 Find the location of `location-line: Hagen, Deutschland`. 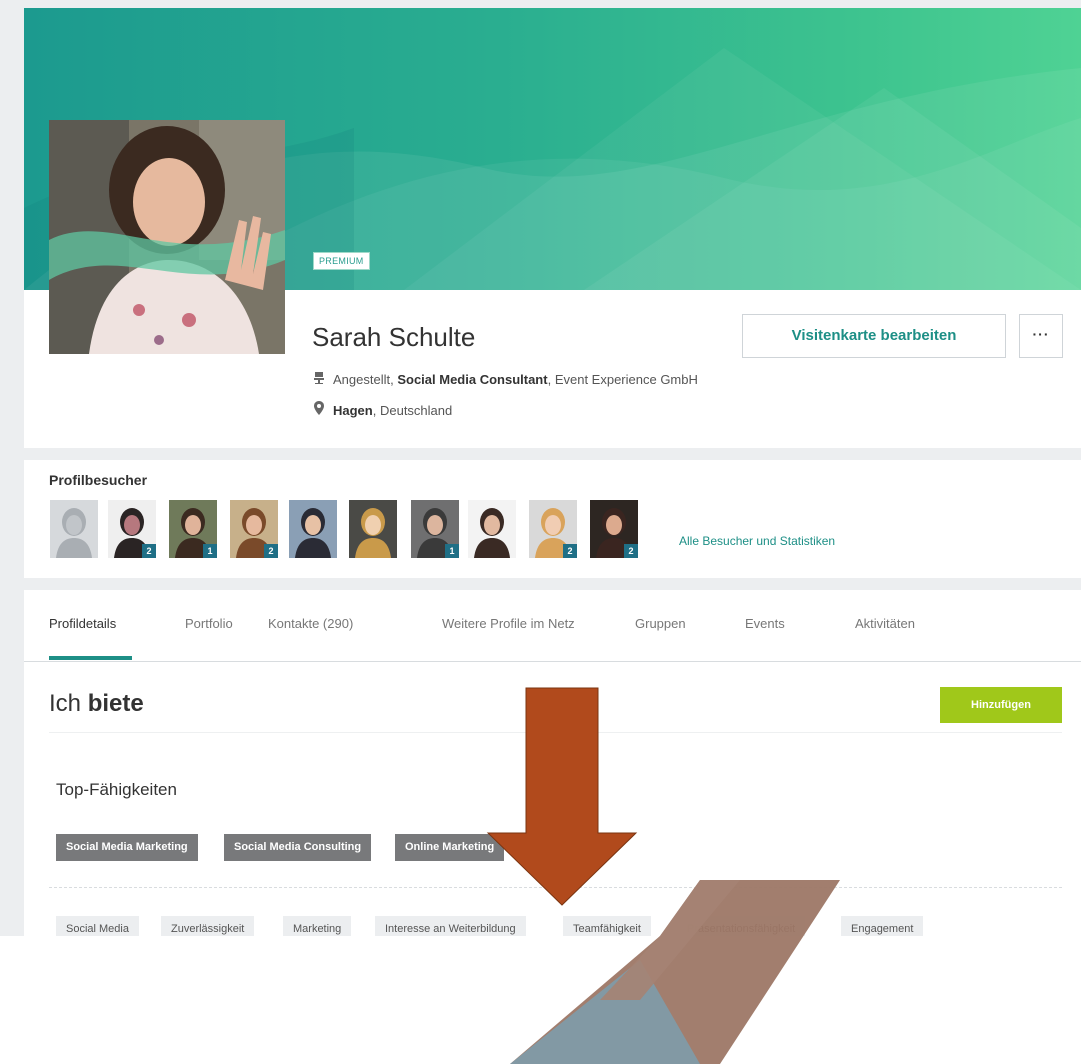

location-line: Hagen, Deutschland is located at coordinates (382, 409).